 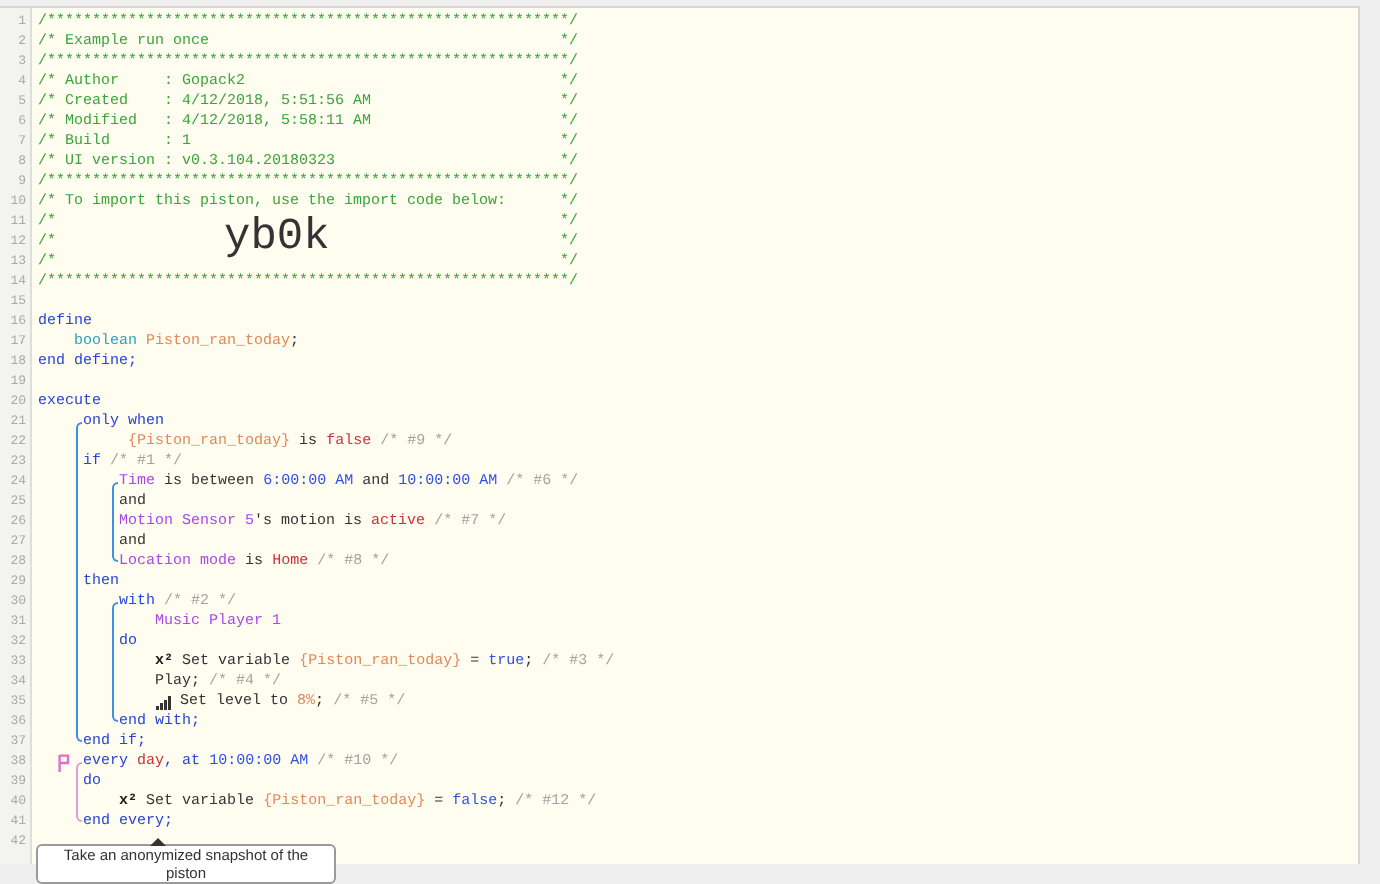 I want to click on import-code: yb0k, so click(x=277, y=238).